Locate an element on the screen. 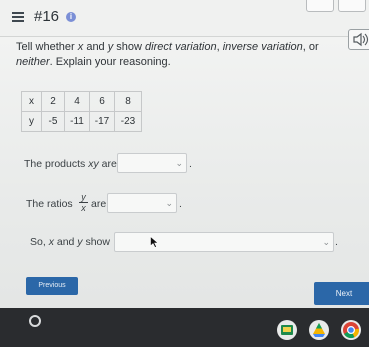 This screenshot has height=347, width=369. classroom-app-icon is located at coordinates (287, 330).